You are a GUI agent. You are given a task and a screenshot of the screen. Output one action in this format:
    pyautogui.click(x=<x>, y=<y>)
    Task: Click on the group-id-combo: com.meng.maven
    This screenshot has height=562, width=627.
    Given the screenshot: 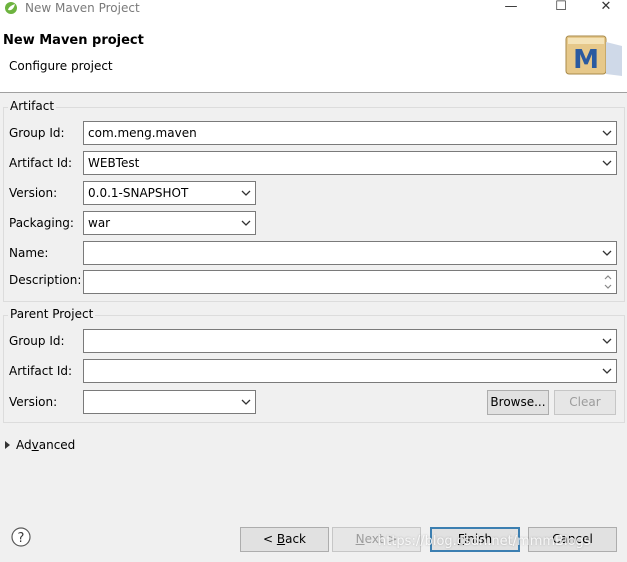 What is the action you would take?
    pyautogui.click(x=350, y=133)
    